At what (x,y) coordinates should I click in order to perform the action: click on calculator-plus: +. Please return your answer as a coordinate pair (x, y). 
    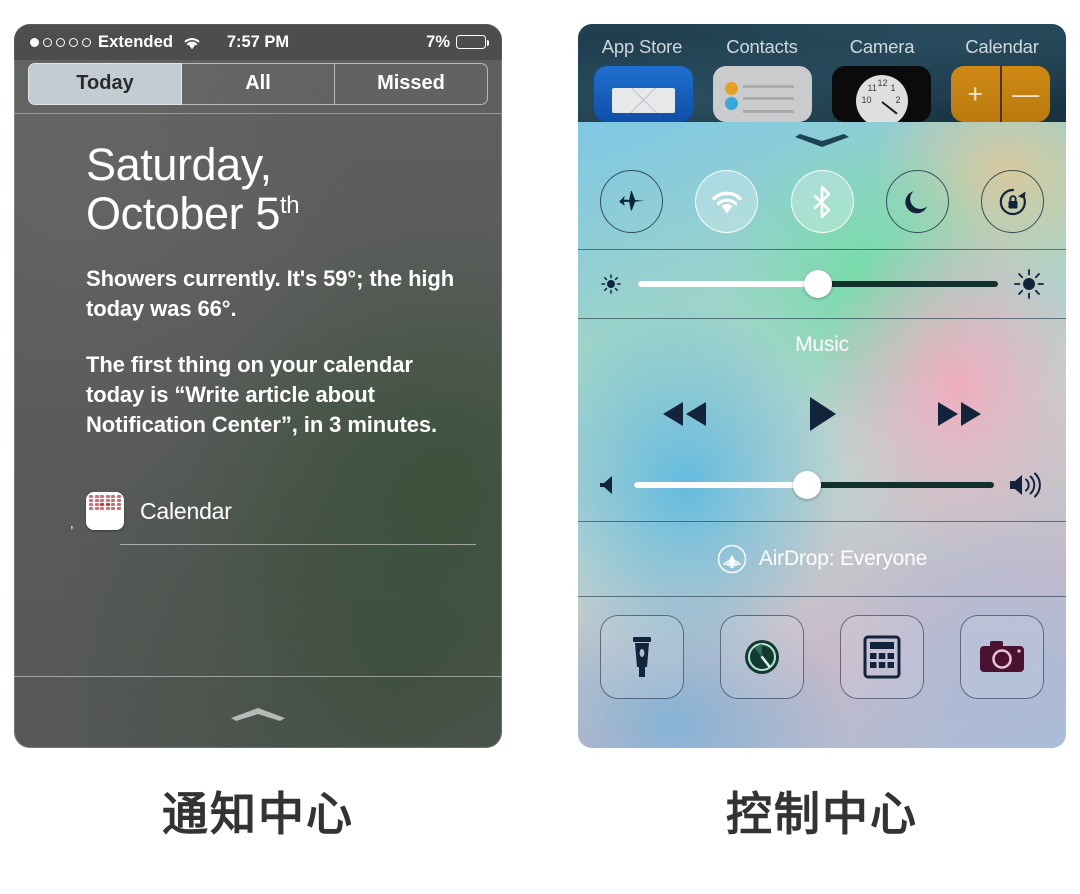
    Looking at the image, I should click on (975, 93).